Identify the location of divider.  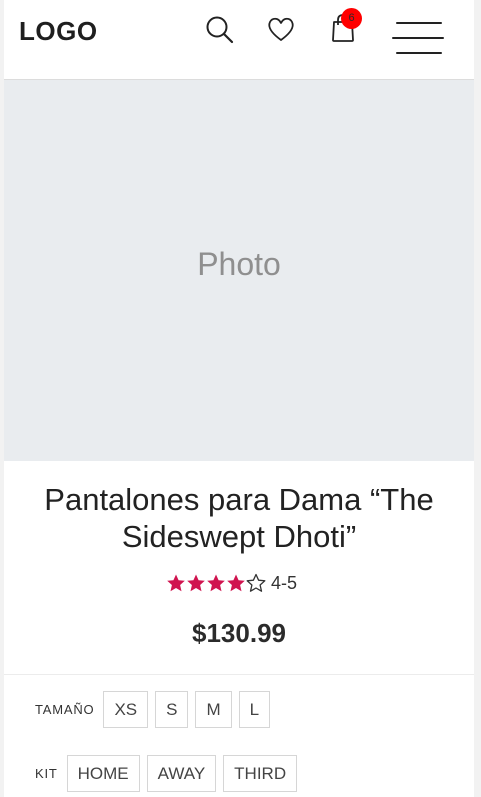
(239, 674).